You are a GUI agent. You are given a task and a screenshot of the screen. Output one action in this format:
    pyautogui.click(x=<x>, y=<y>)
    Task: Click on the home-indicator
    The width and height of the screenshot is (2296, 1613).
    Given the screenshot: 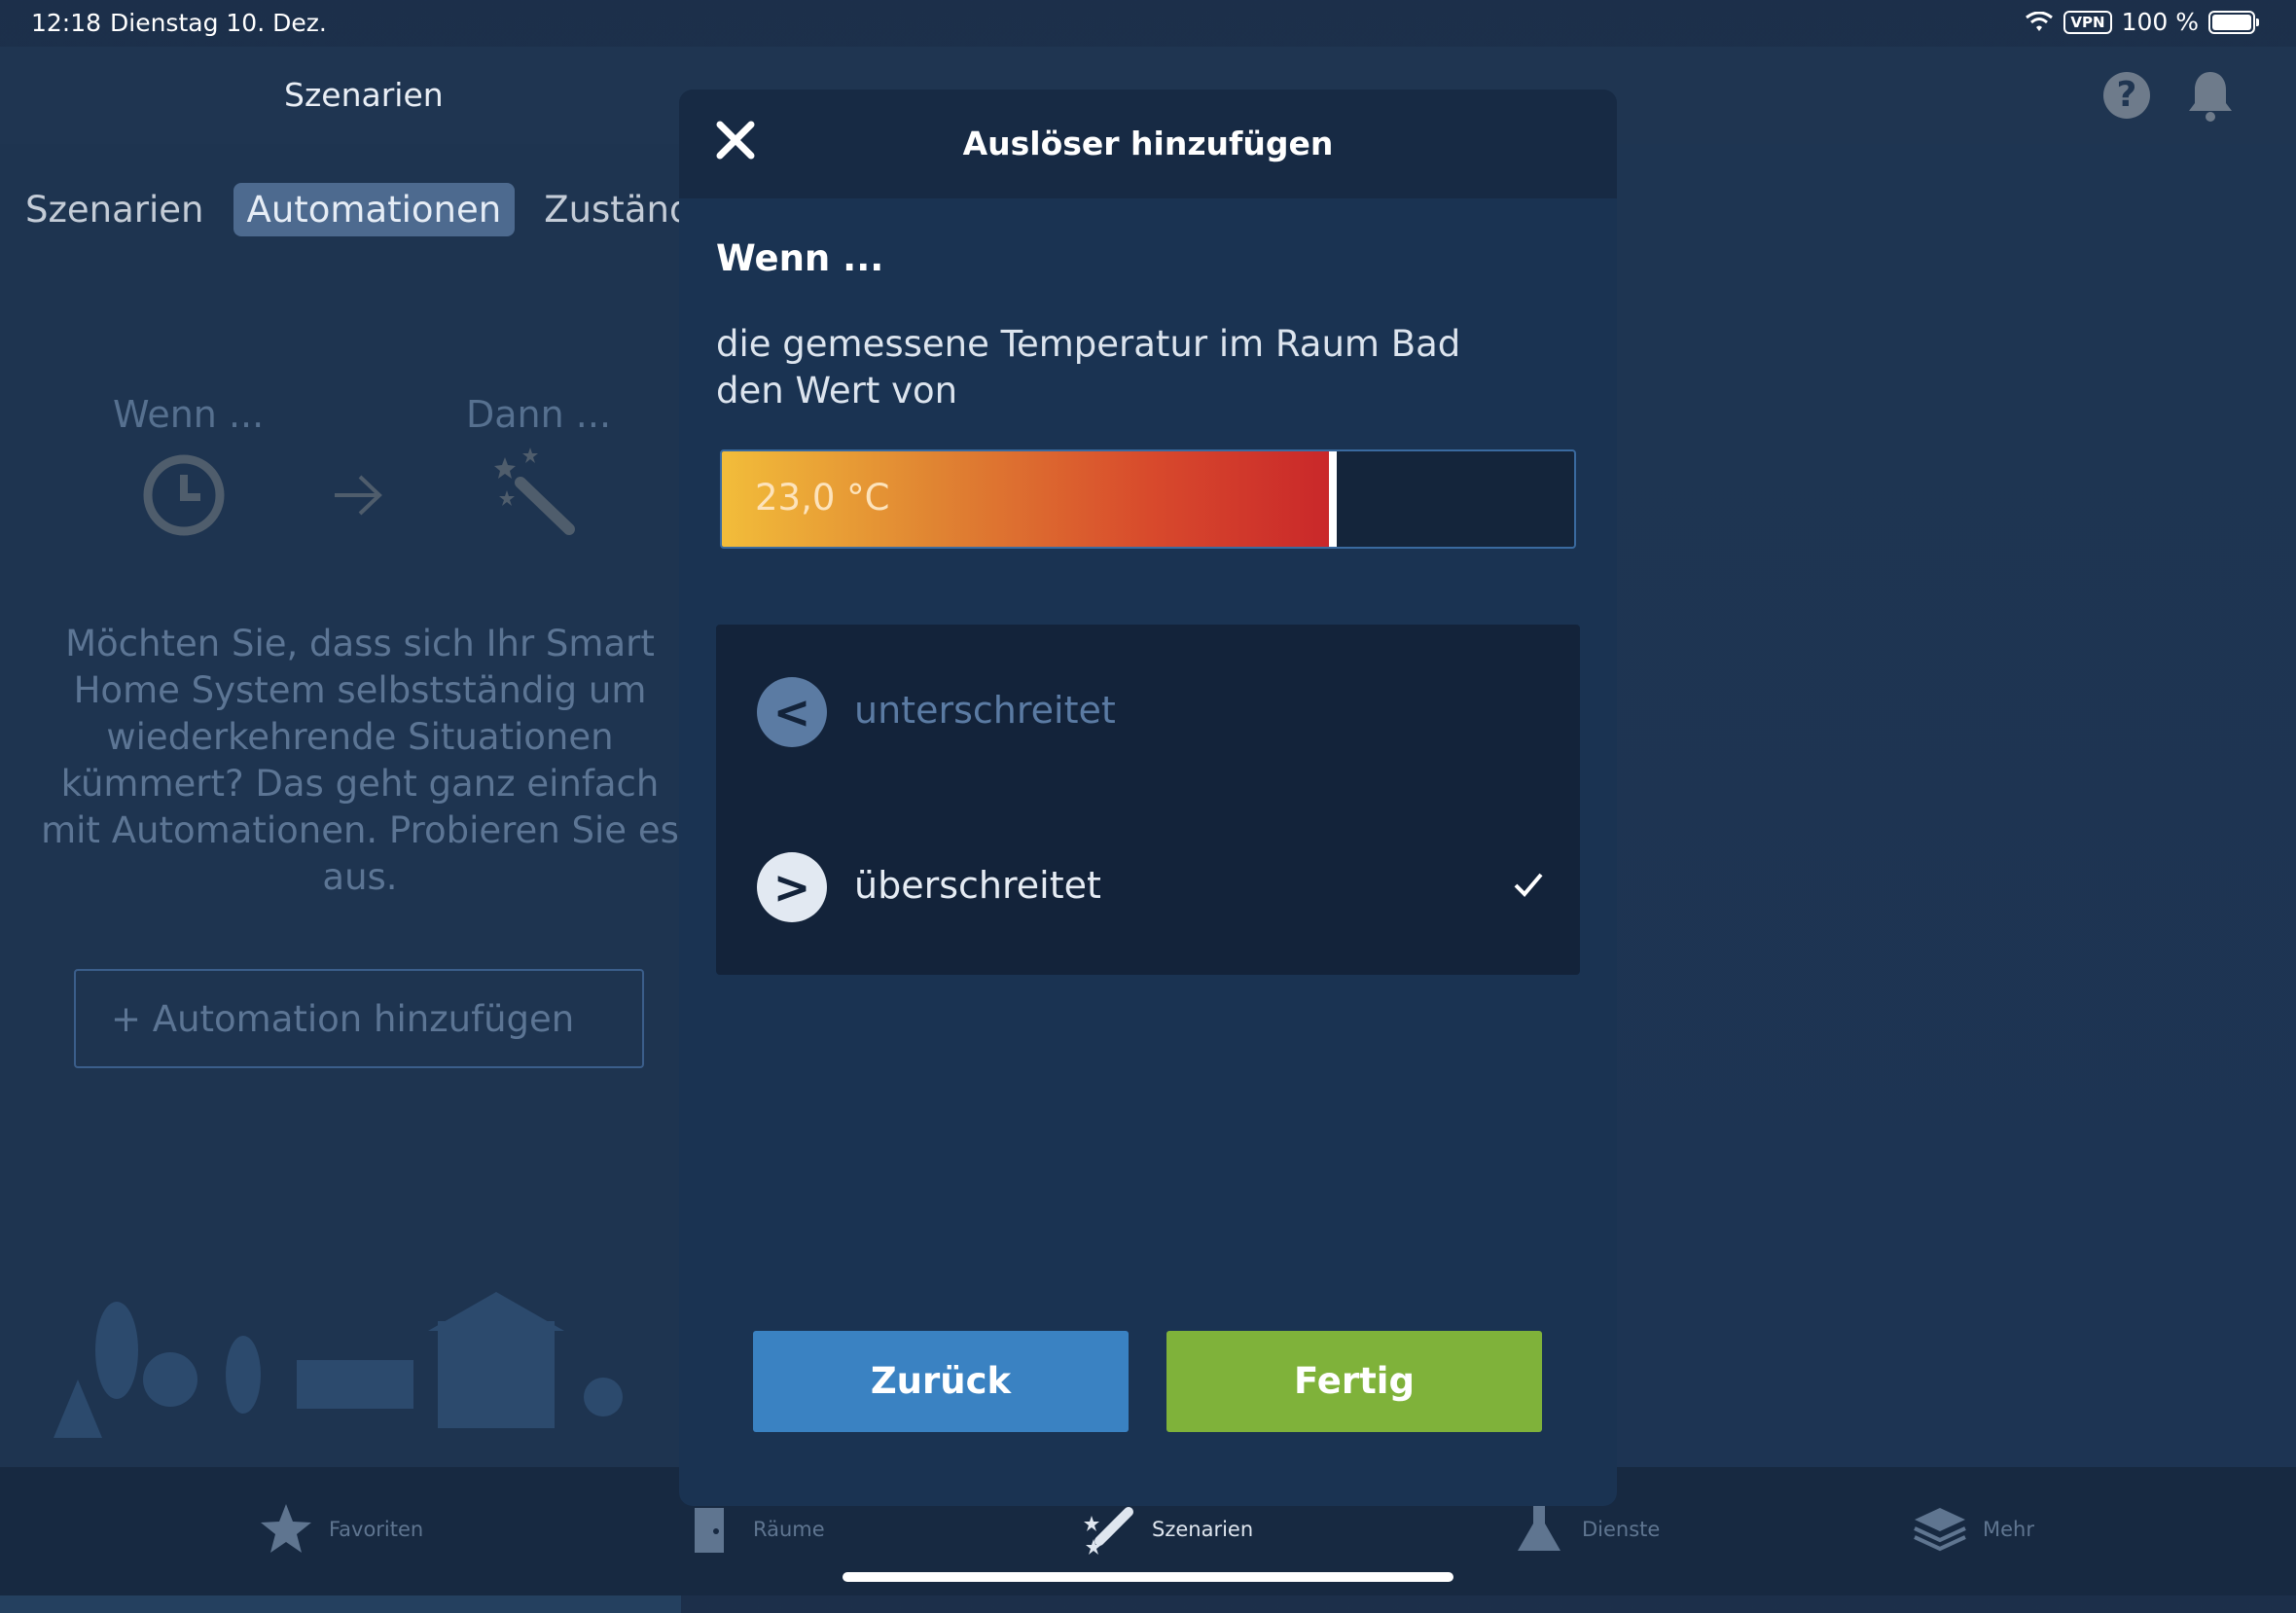 What is the action you would take?
    pyautogui.click(x=1148, y=1577)
    